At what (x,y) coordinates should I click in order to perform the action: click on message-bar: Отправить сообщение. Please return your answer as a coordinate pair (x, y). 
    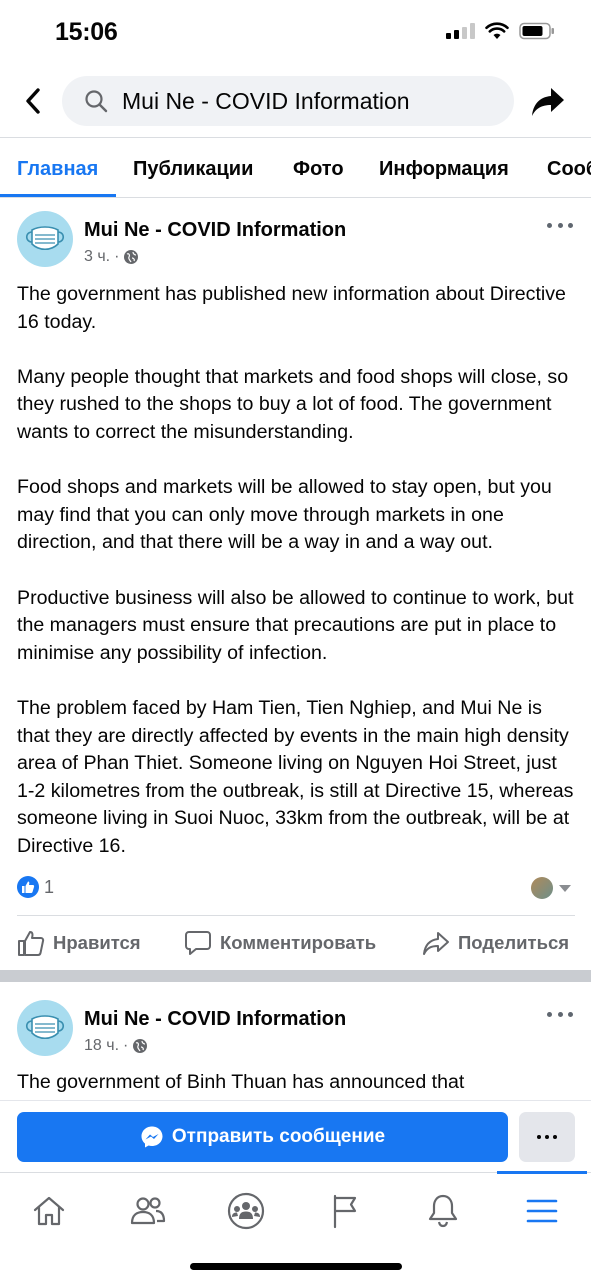
    Looking at the image, I should click on (295, 1136).